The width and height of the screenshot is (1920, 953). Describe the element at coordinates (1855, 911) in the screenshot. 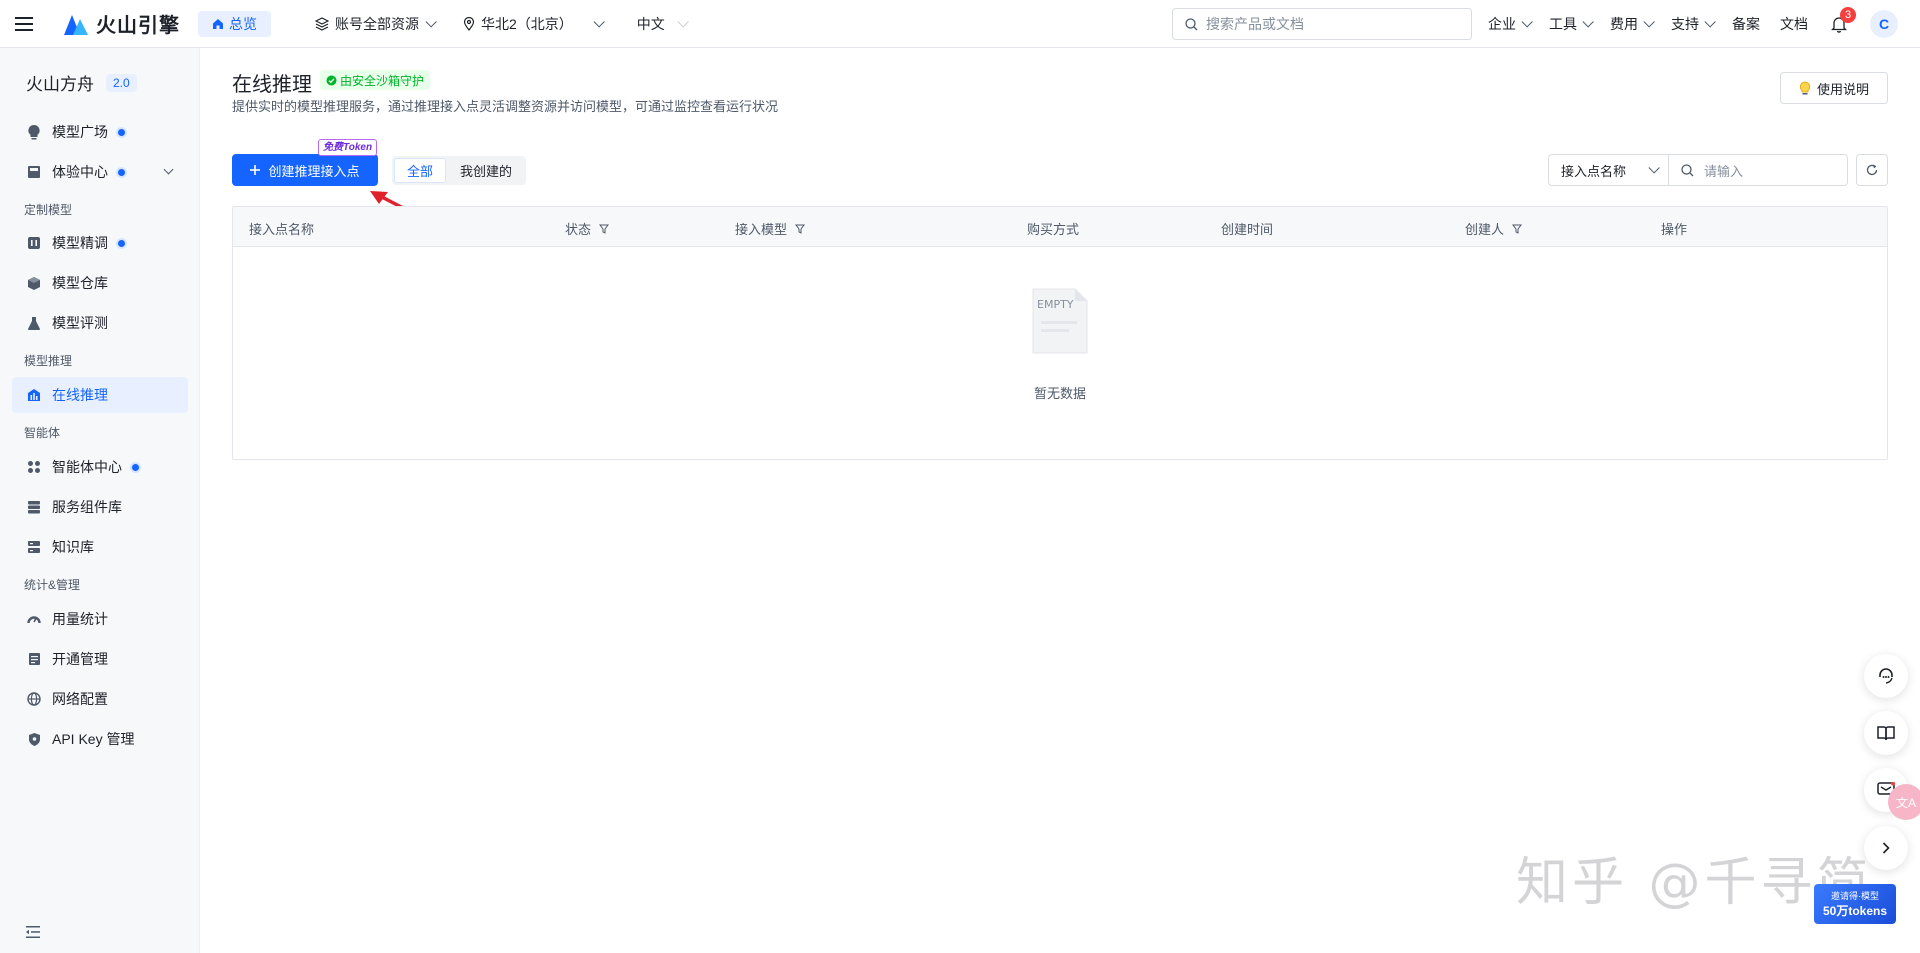

I see `promo-line2: 50万tokens` at that location.